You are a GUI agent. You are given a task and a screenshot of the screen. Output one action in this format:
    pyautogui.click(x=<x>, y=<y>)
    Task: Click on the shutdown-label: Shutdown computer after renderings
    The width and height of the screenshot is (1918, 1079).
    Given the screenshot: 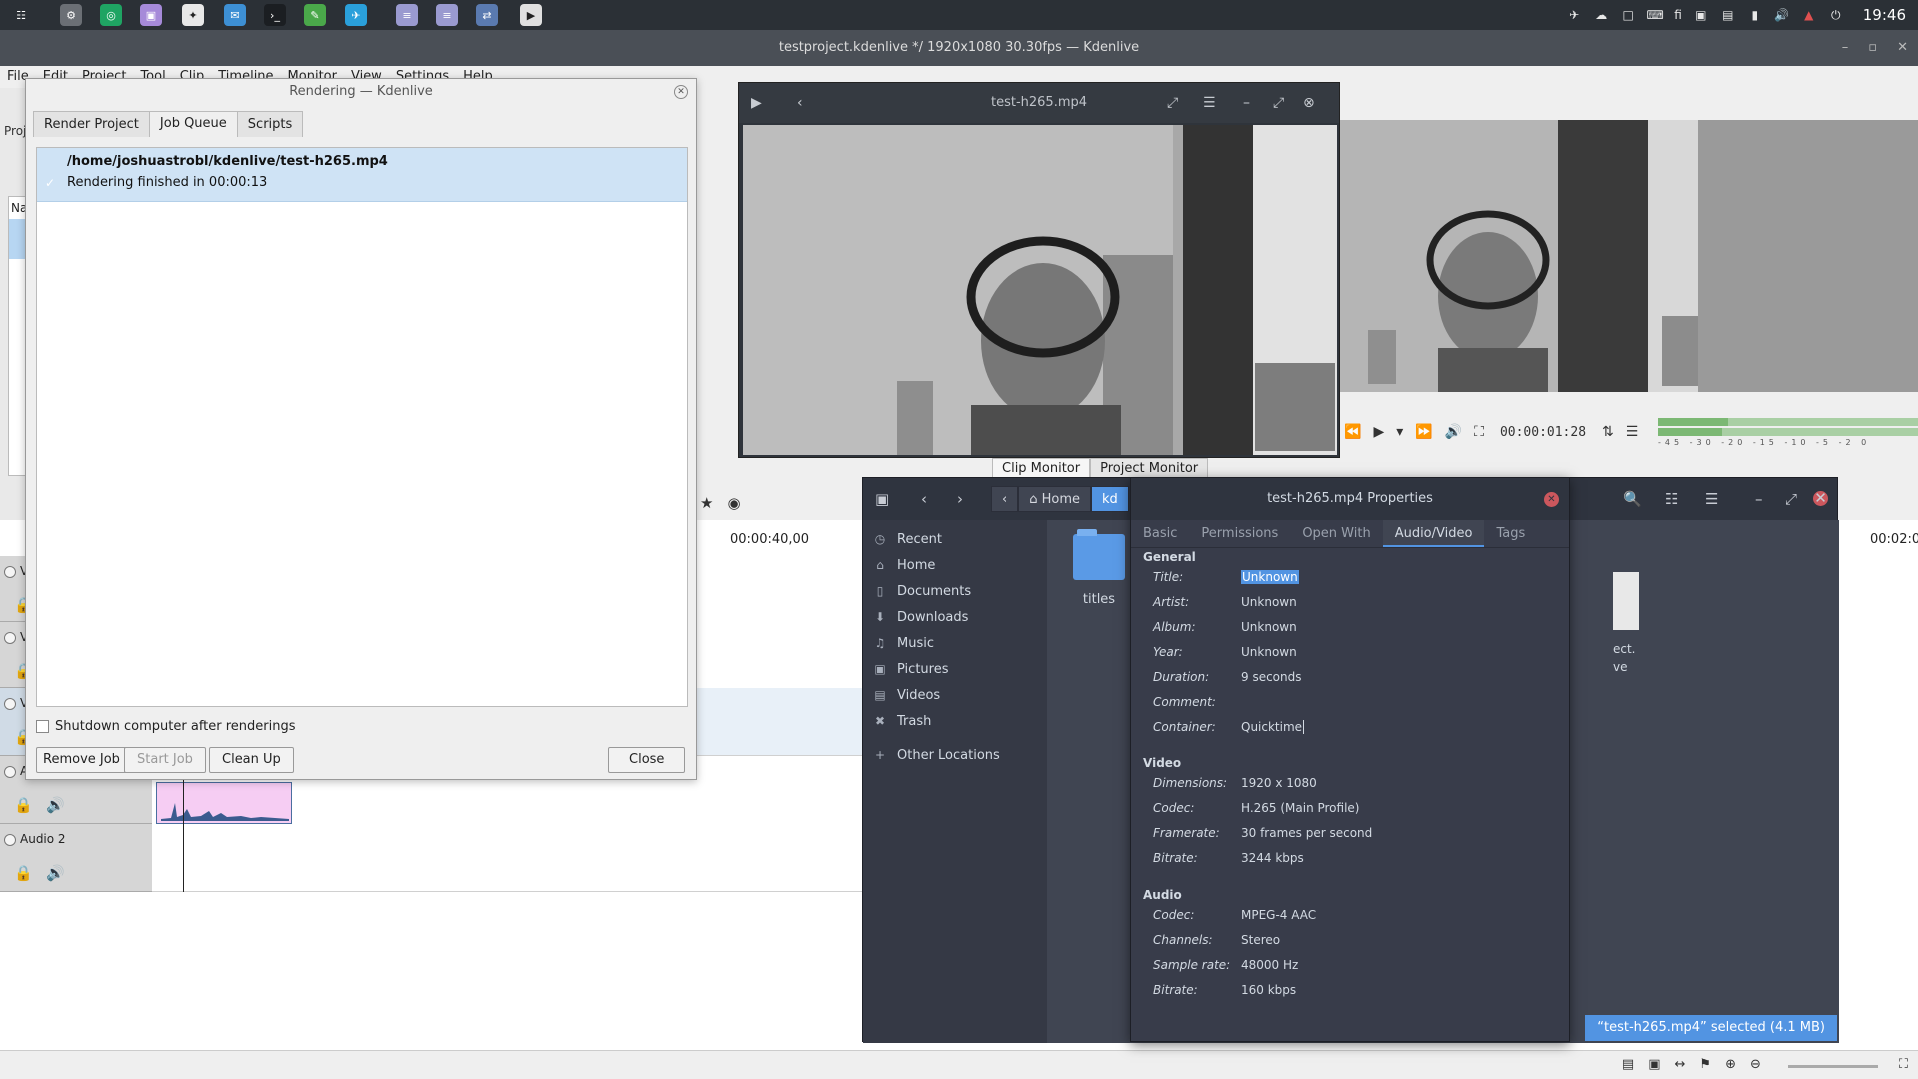 What is the action you would take?
    pyautogui.click(x=175, y=726)
    